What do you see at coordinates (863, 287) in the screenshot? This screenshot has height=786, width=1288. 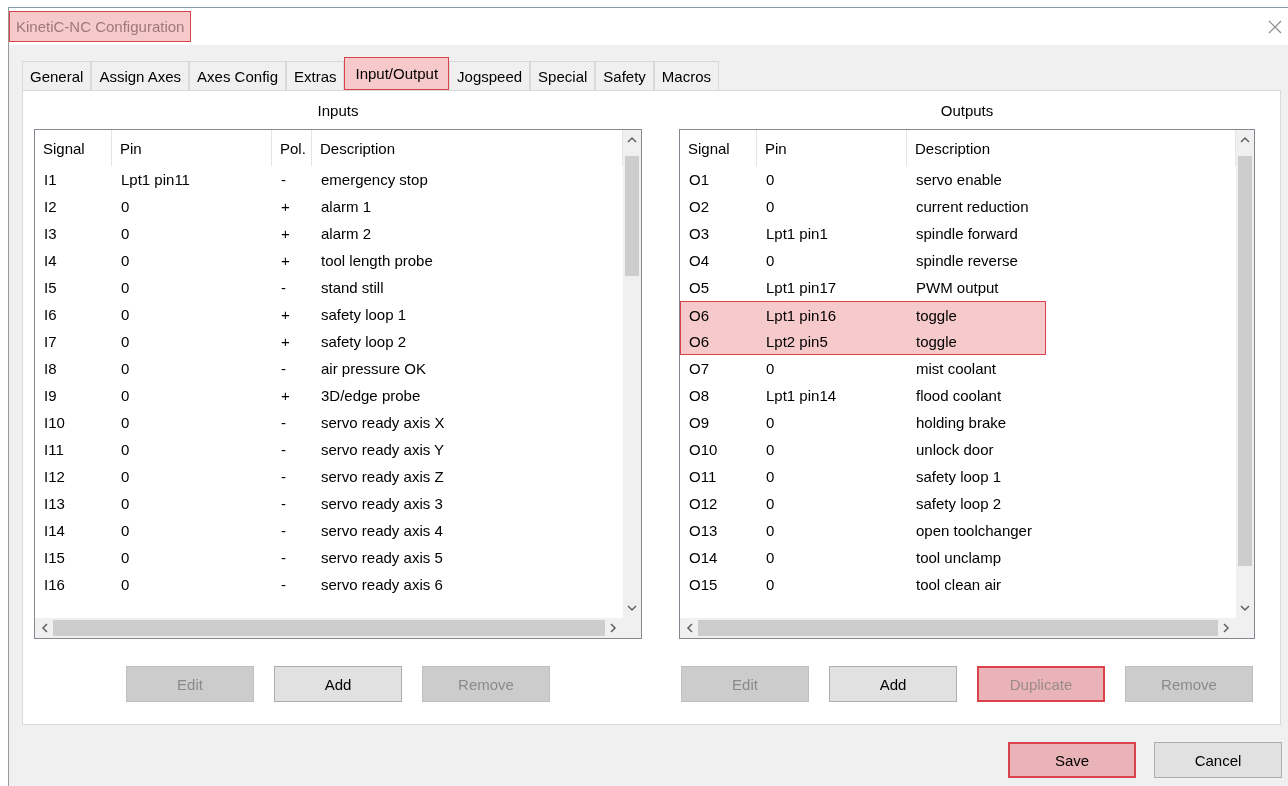 I see `table-row: O5 Lpt1 pin17 PWM output` at bounding box center [863, 287].